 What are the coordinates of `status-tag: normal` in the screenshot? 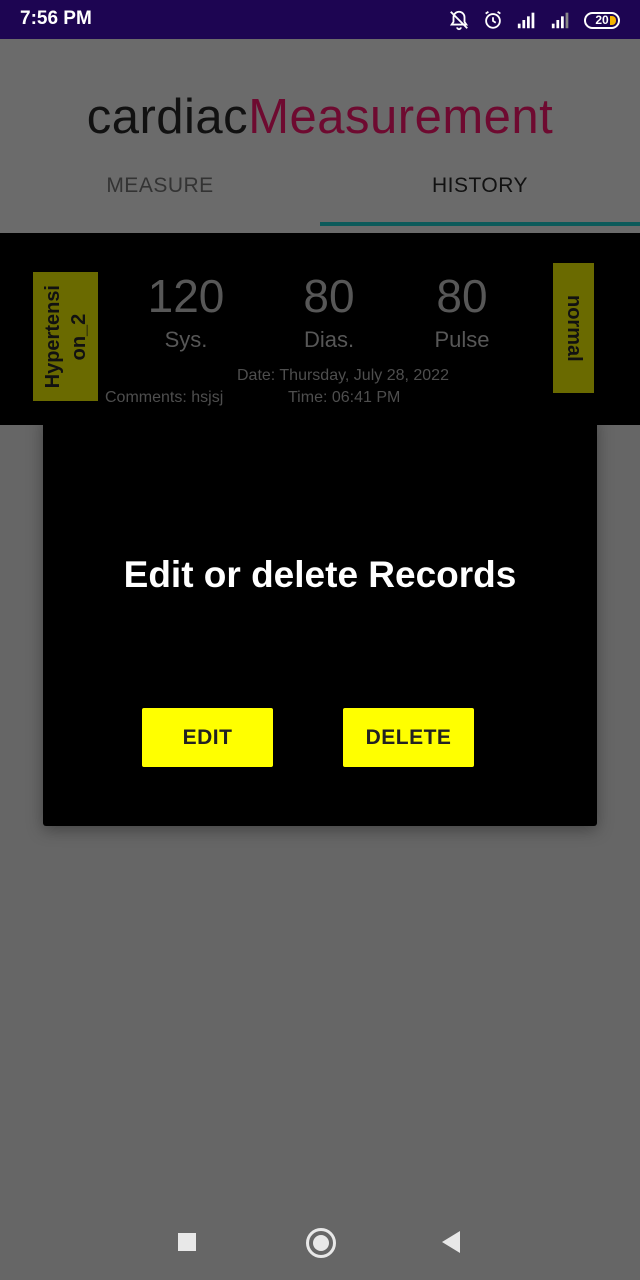 It's located at (573, 328).